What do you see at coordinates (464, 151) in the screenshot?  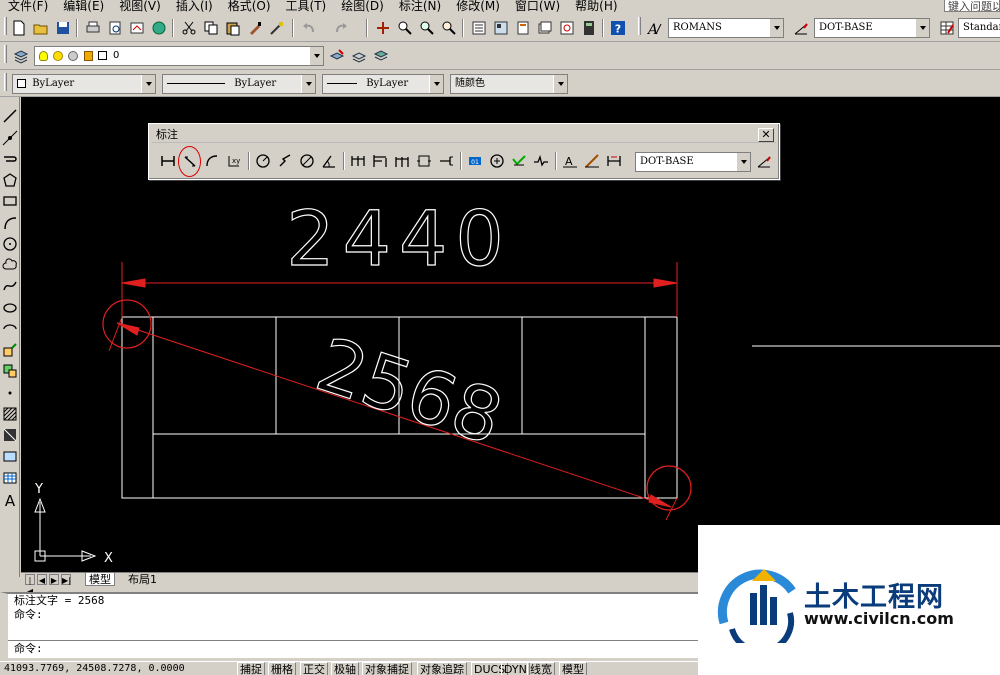 I see `dimension-toolbar: 标注 ✕ xy 01 A DOT-BASE` at bounding box center [464, 151].